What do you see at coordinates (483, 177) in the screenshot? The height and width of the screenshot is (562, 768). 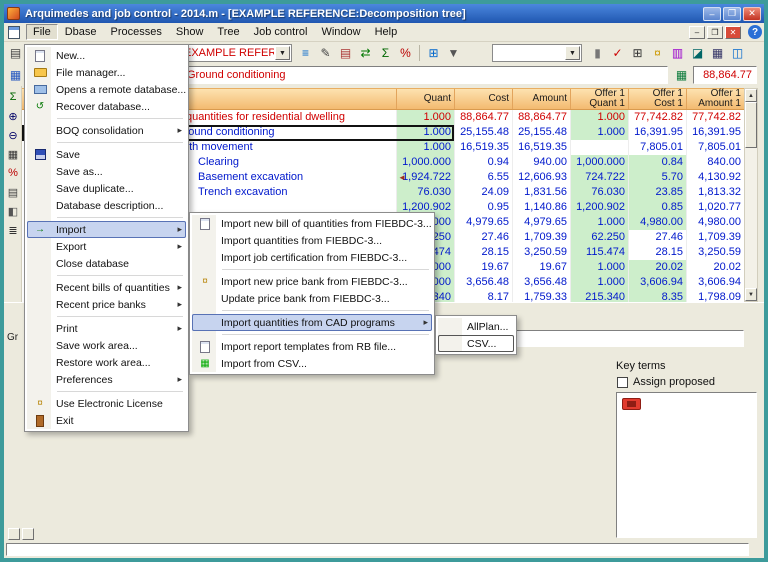 I see `cost-cell: 6.55` at bounding box center [483, 177].